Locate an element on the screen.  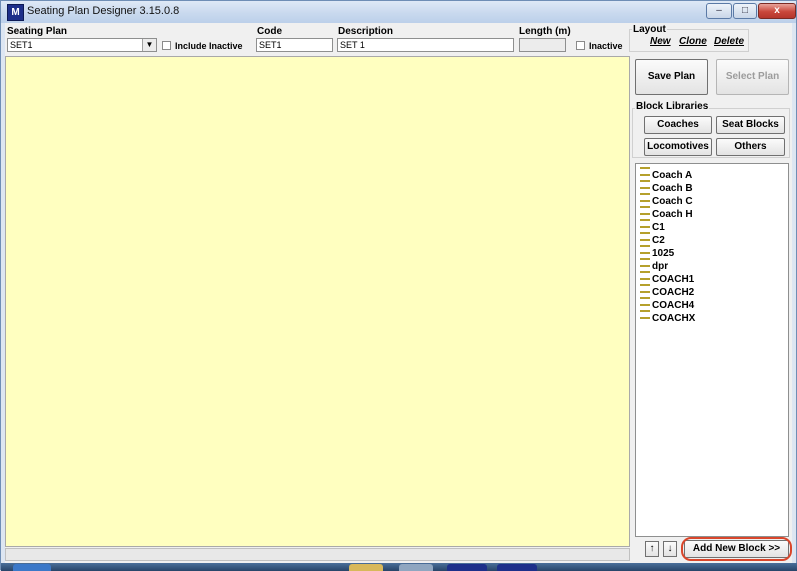
window-title: Seating Plan Designer 3.15.0.8 is located at coordinates (103, 11).